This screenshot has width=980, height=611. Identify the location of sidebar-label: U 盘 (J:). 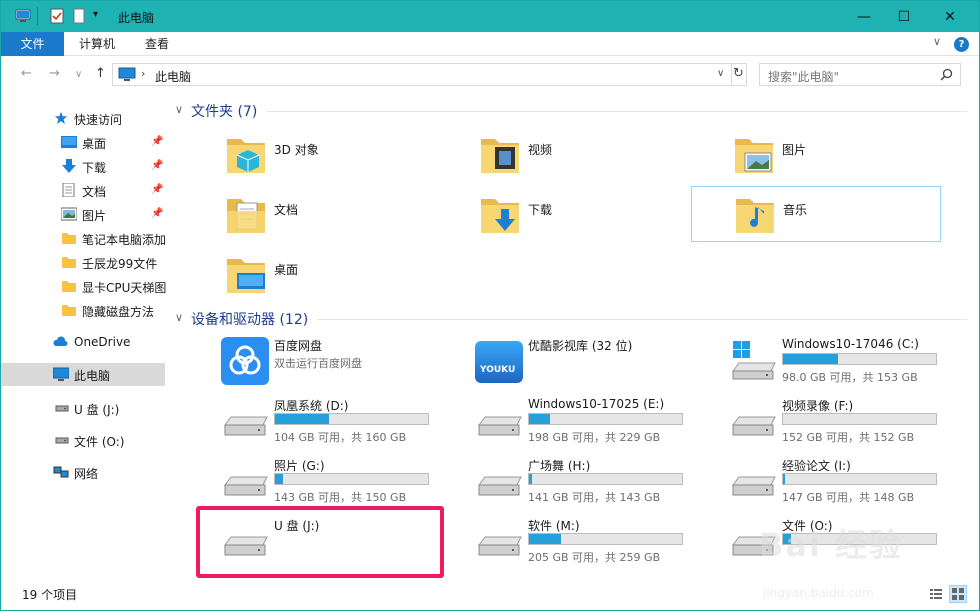
(97, 410).